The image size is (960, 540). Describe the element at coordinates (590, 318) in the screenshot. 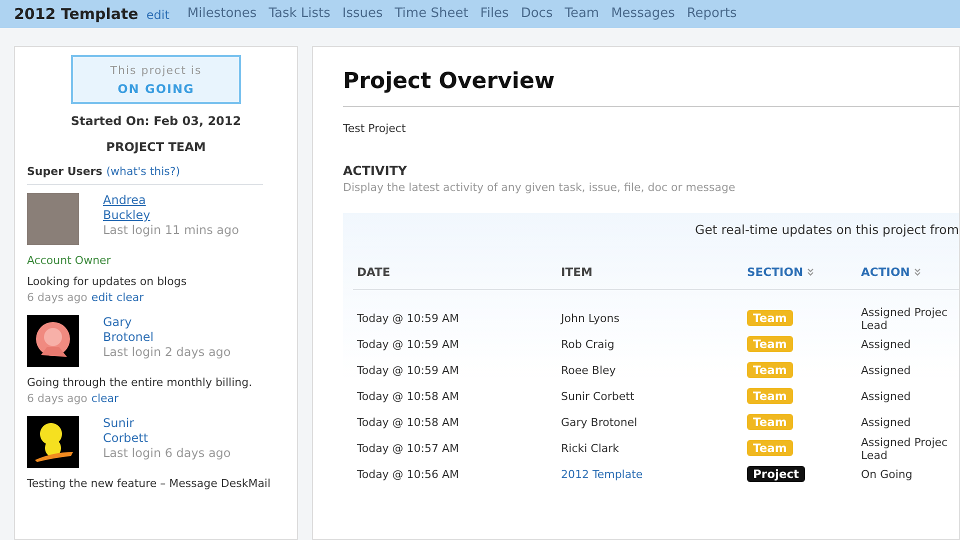

I see `item-cell-text: John Lyons` at that location.